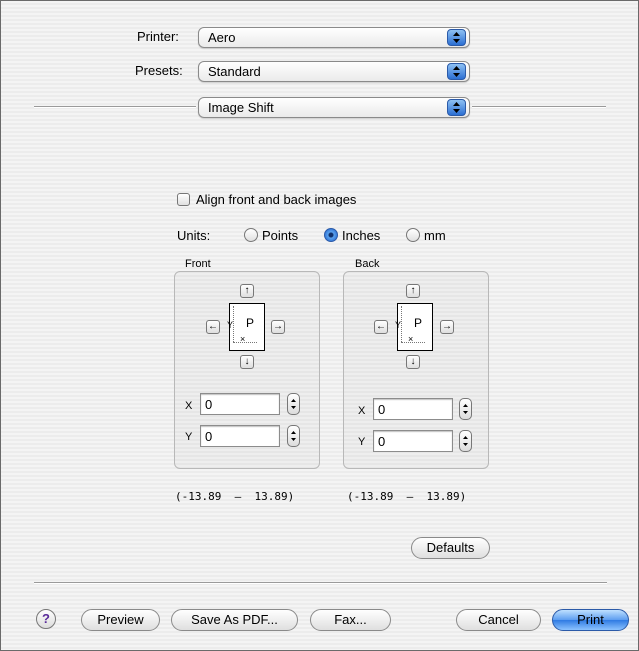 This screenshot has width=639, height=651. Describe the element at coordinates (234, 71) in the screenshot. I see `presets-value: Standard` at that location.